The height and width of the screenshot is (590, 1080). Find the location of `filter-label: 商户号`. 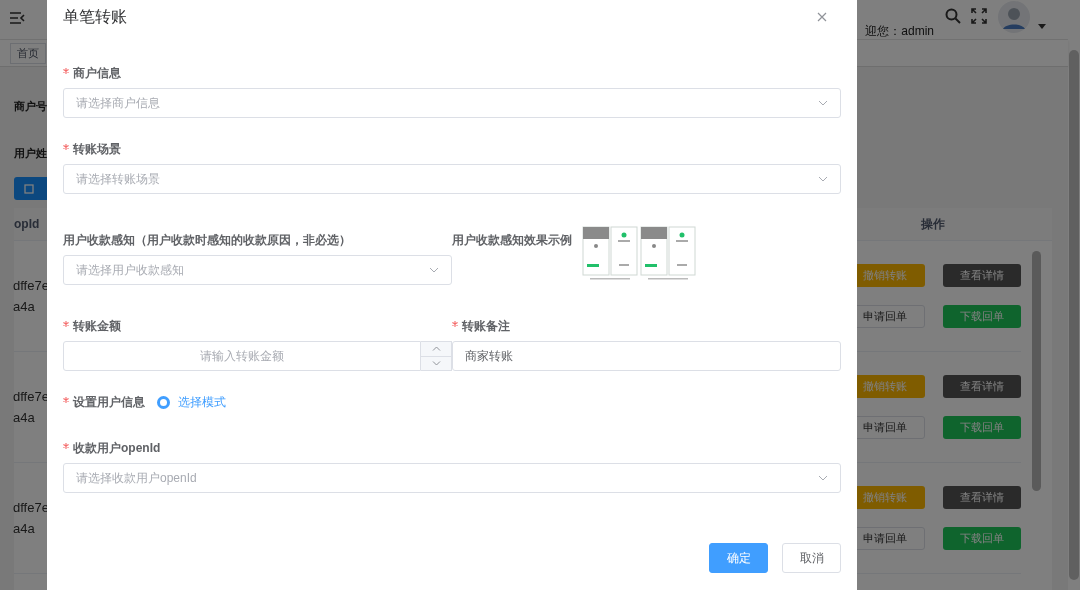

filter-label: 商户号 is located at coordinates (30, 106).